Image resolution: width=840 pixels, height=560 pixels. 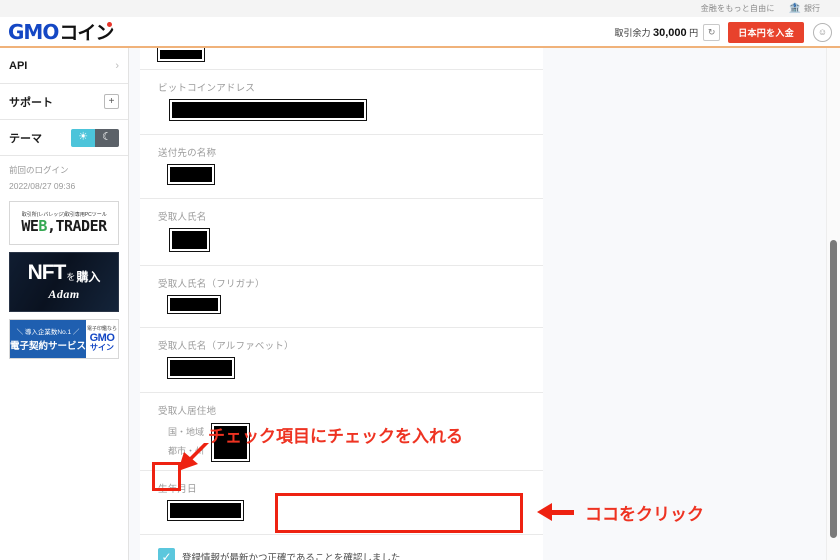 What do you see at coordinates (694, 32) in the screenshot?
I see `balance-unit: 円` at bounding box center [694, 32].